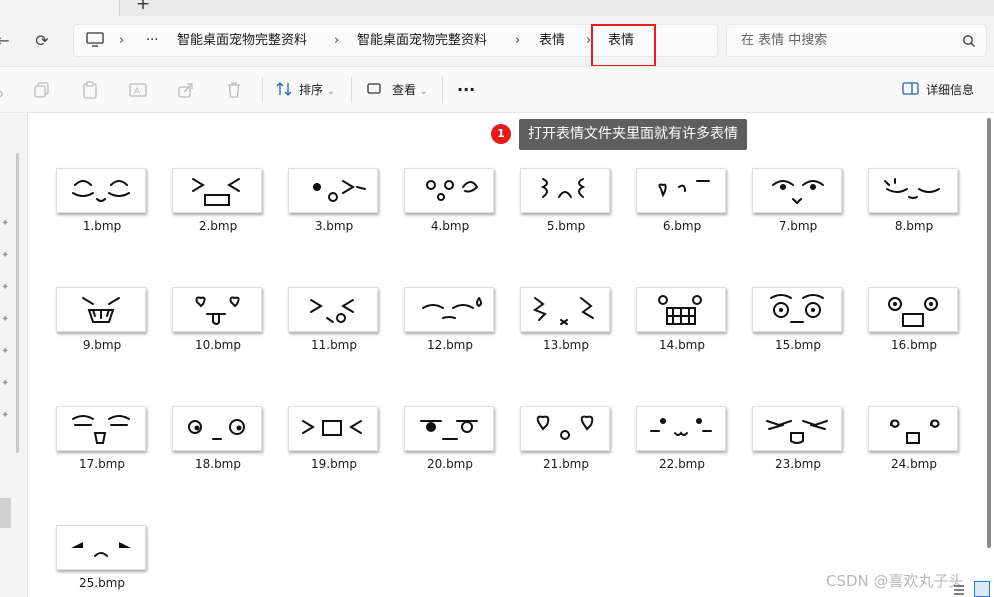 Image resolution: width=994 pixels, height=597 pixels. What do you see at coordinates (856, 40) in the screenshot?
I see `search-input: 在 表情 中搜索` at bounding box center [856, 40].